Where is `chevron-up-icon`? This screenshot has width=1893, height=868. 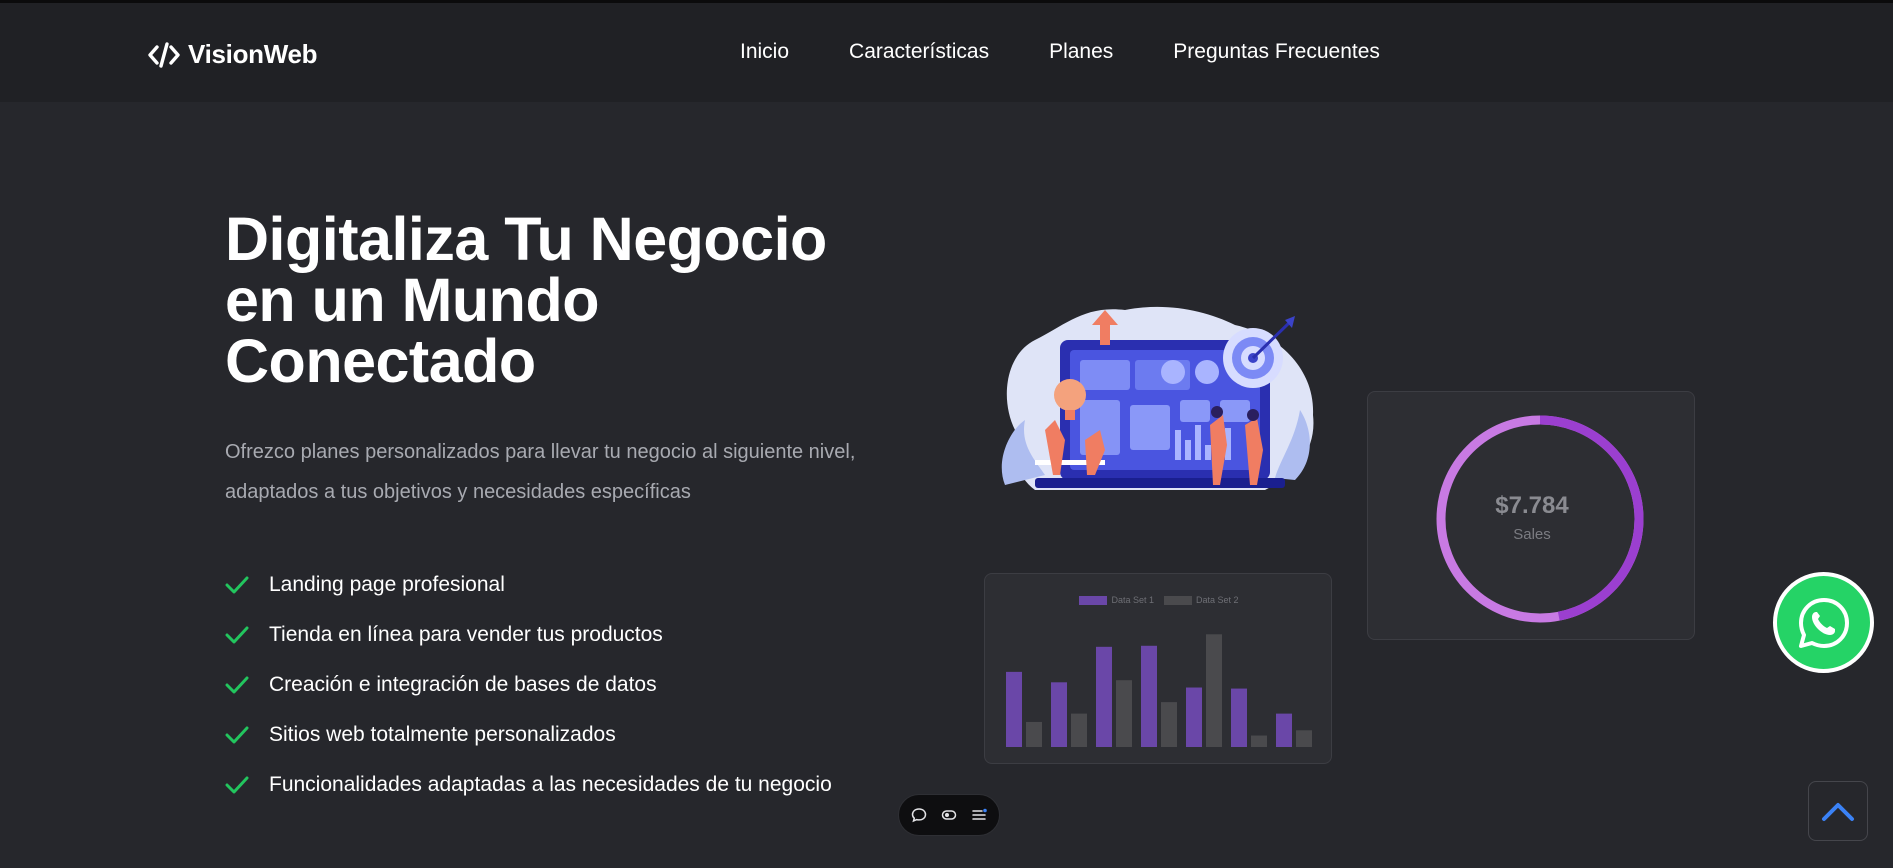 chevron-up-icon is located at coordinates (1838, 812).